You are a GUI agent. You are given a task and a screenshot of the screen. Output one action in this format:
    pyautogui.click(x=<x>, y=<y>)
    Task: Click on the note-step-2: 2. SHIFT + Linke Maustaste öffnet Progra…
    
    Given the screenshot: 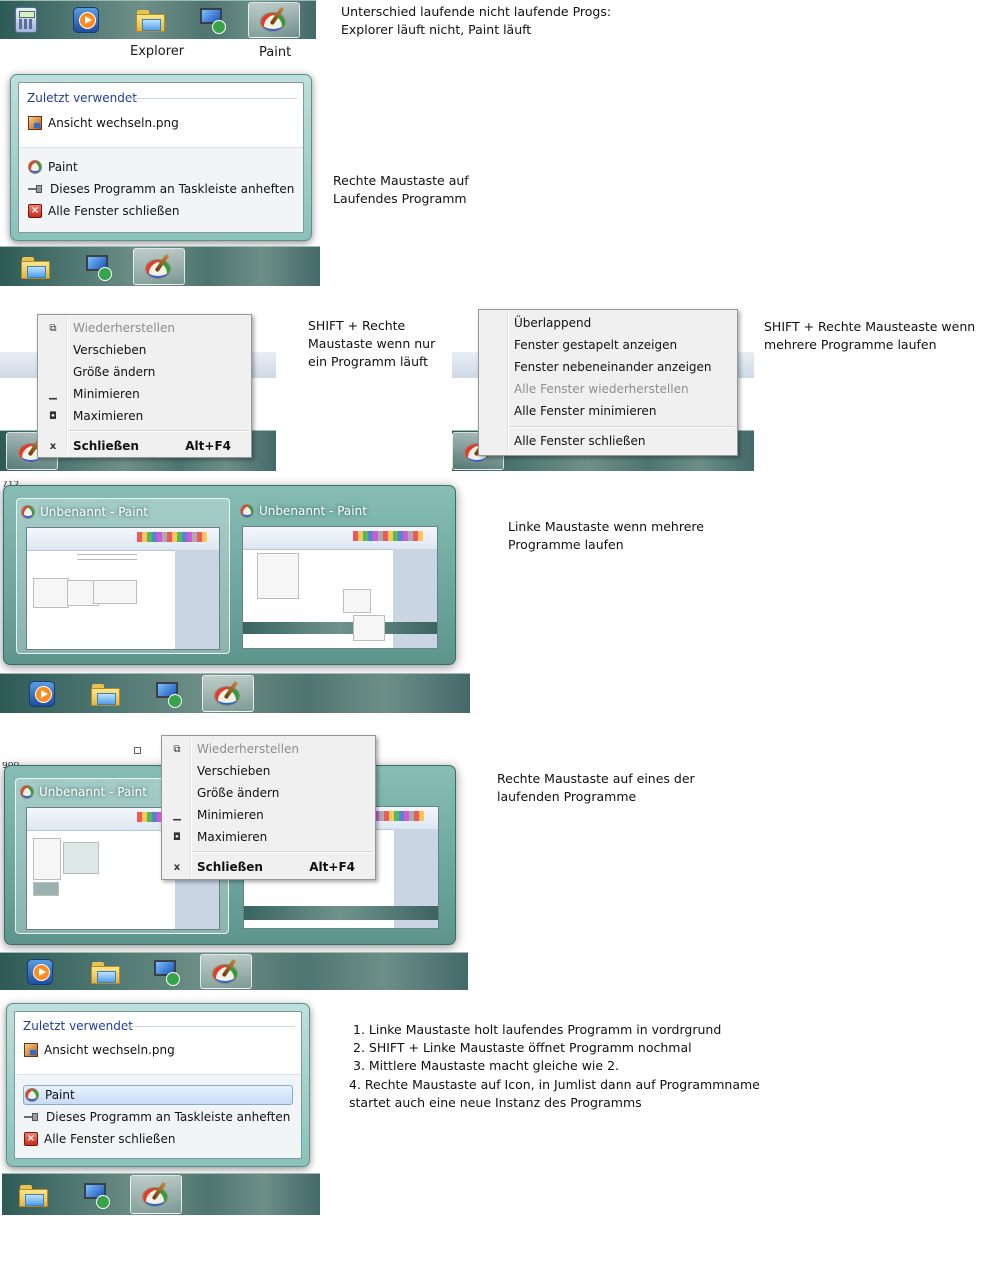 What is the action you would take?
    pyautogui.click(x=522, y=1047)
    